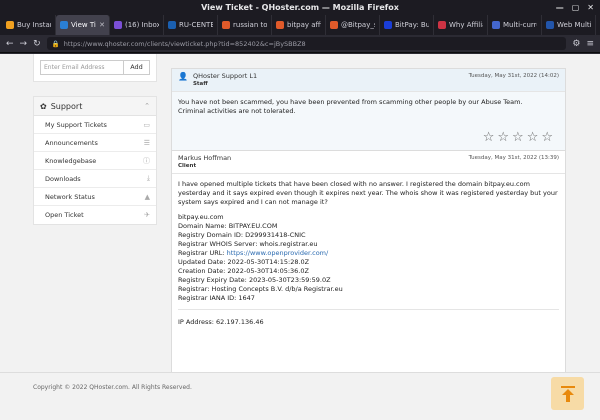 This screenshot has width=600, height=420. Describe the element at coordinates (63, 178) in the screenshot. I see `menu-item-label: Downloads` at that location.